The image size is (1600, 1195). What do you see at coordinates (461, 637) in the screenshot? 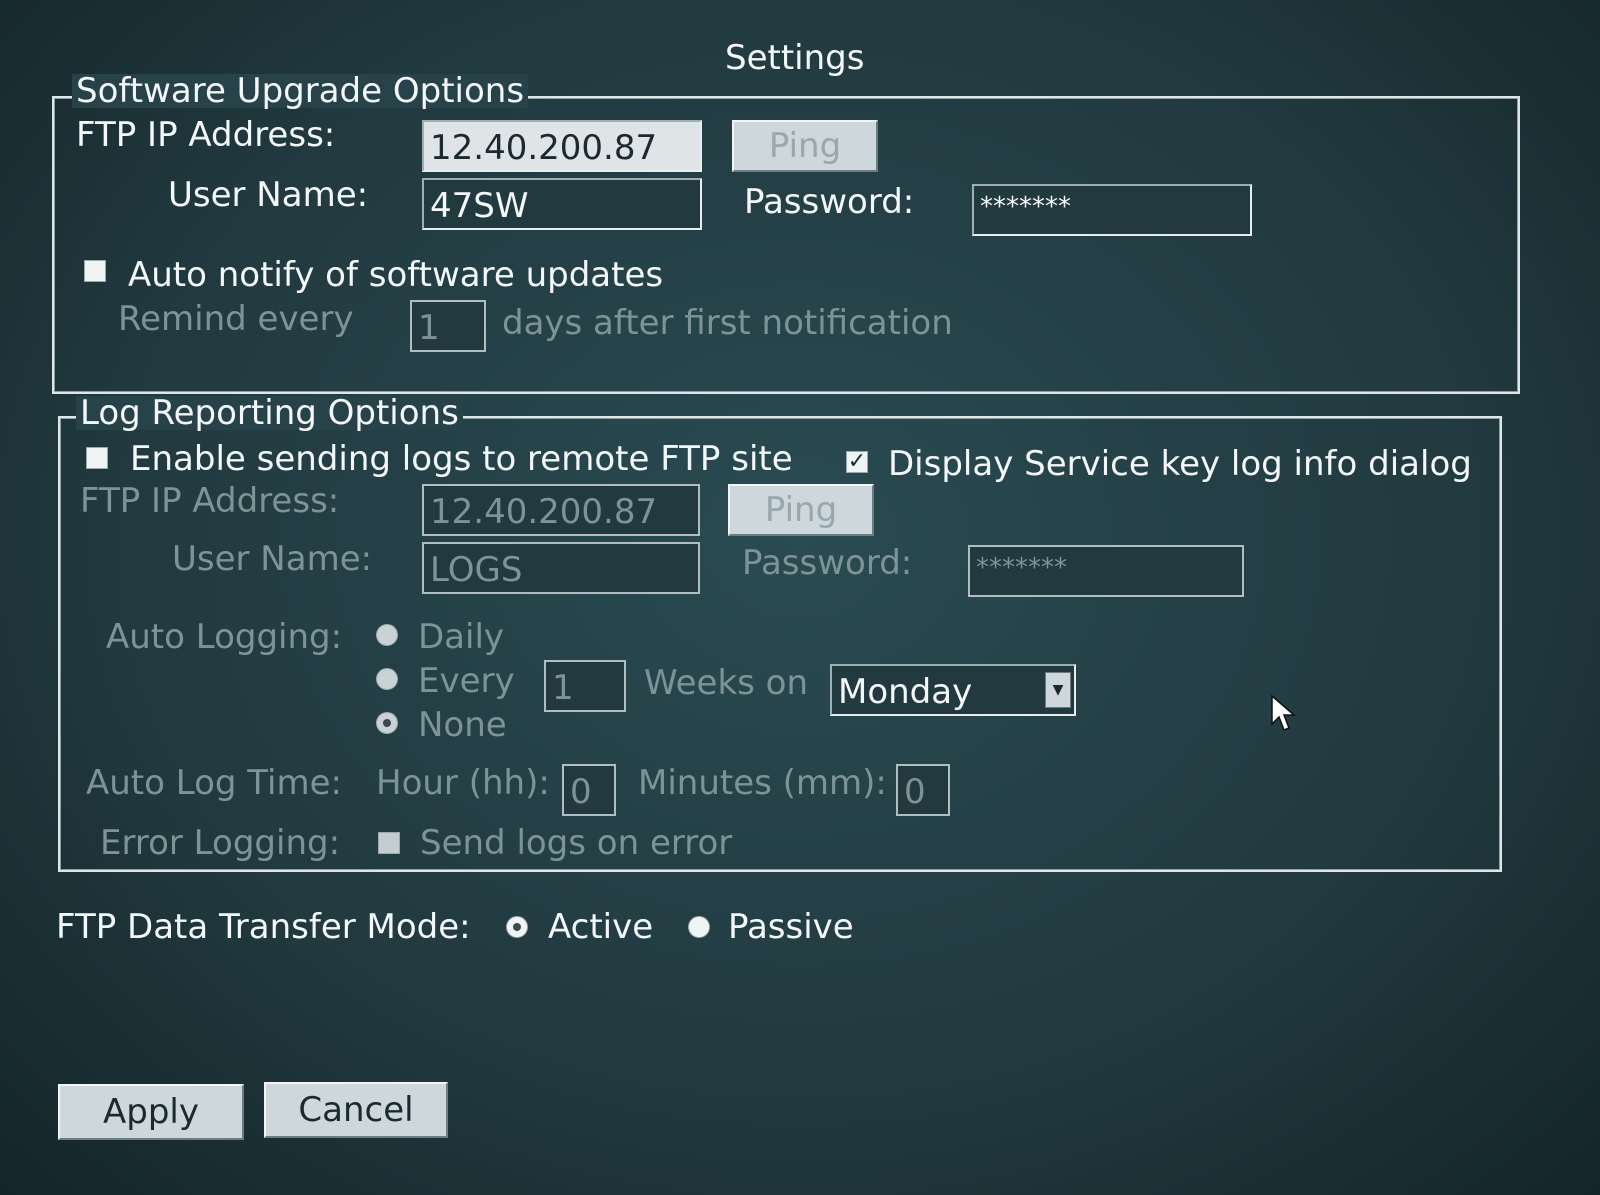
I see `auto-logging-daily-label: Daily` at bounding box center [461, 637].